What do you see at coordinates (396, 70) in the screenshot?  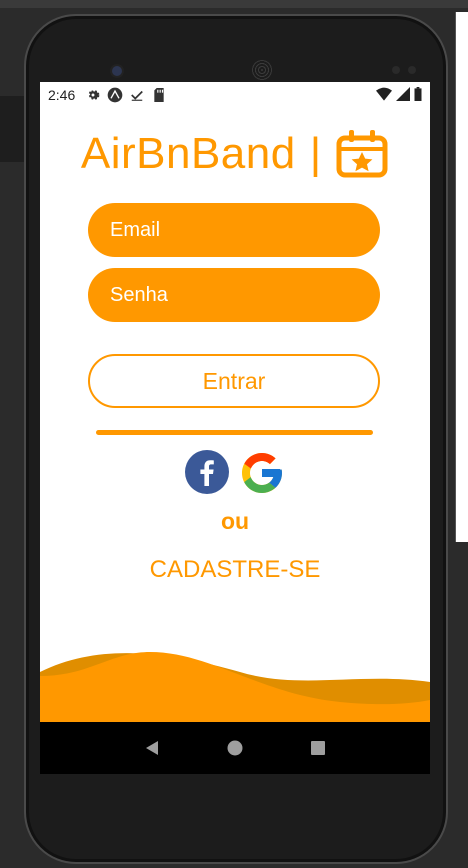 I see `proximity-sensor` at bounding box center [396, 70].